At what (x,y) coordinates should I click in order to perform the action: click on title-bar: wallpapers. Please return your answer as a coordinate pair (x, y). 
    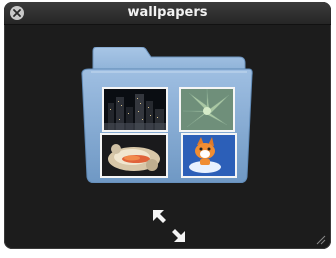
    Looking at the image, I should click on (167, 13).